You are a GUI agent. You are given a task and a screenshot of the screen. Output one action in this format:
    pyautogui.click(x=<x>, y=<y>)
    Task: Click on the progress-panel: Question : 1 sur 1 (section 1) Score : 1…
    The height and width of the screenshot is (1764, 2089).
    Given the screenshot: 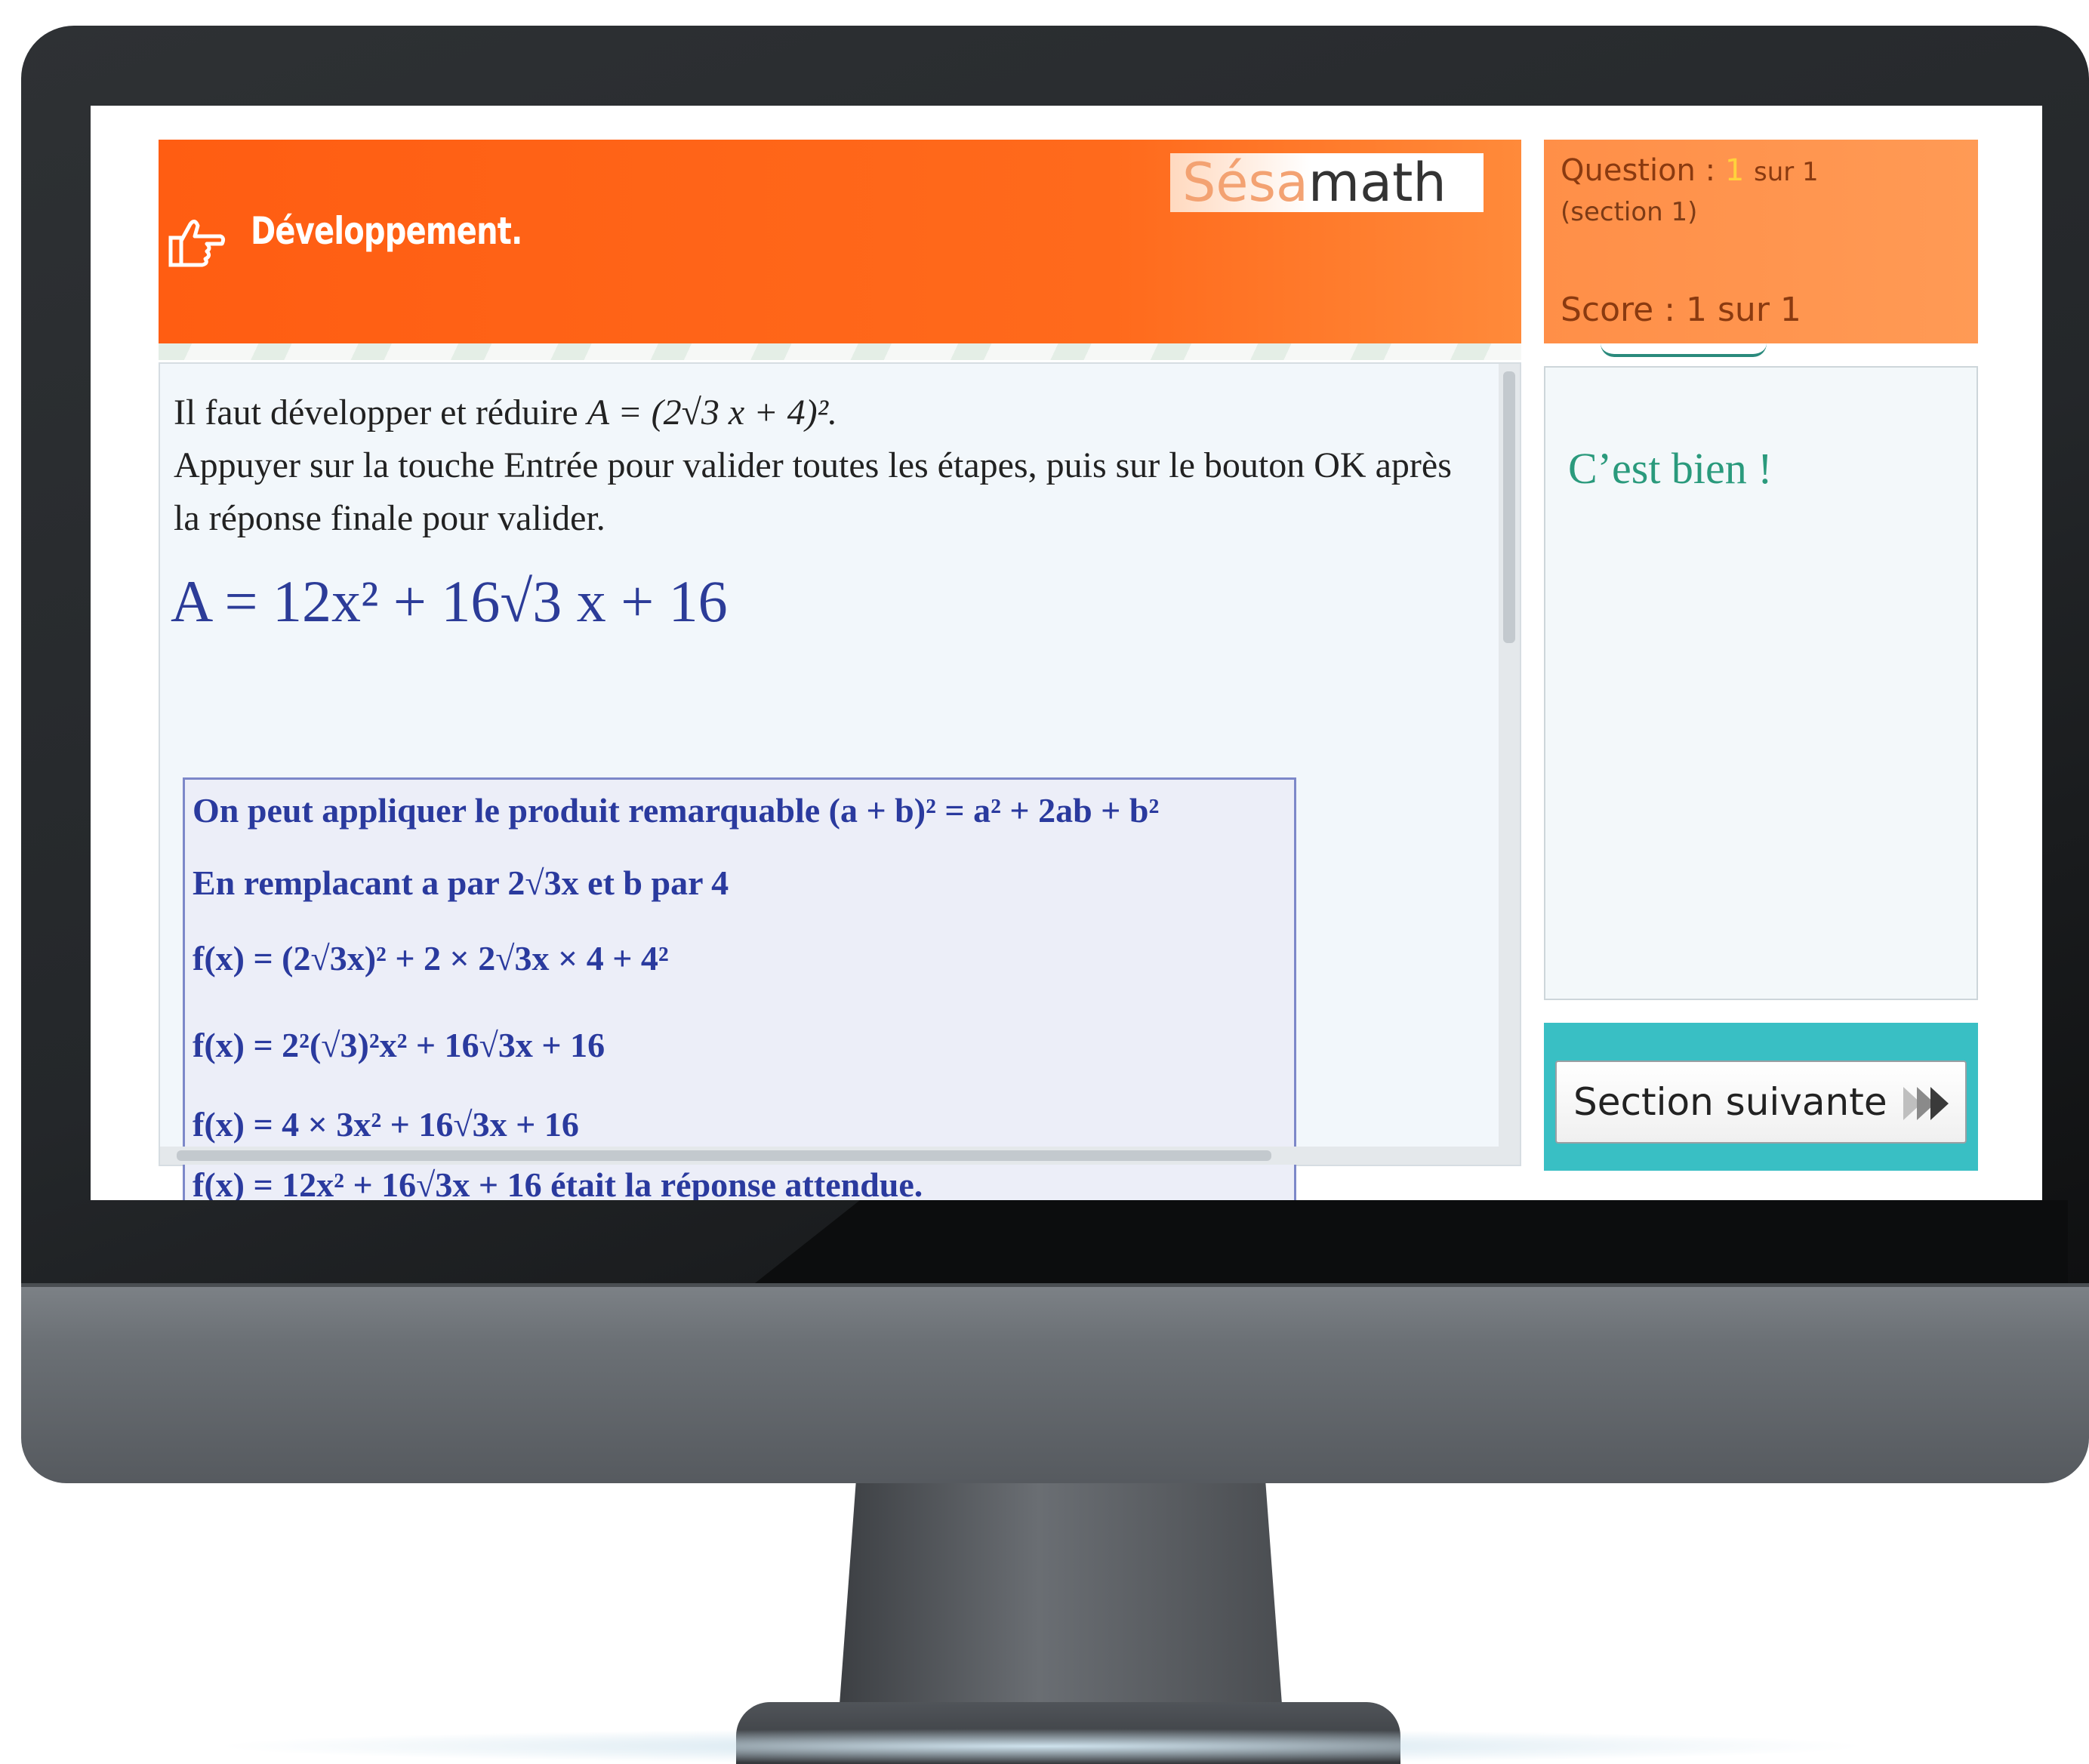 What is the action you would take?
    pyautogui.click(x=1761, y=242)
    